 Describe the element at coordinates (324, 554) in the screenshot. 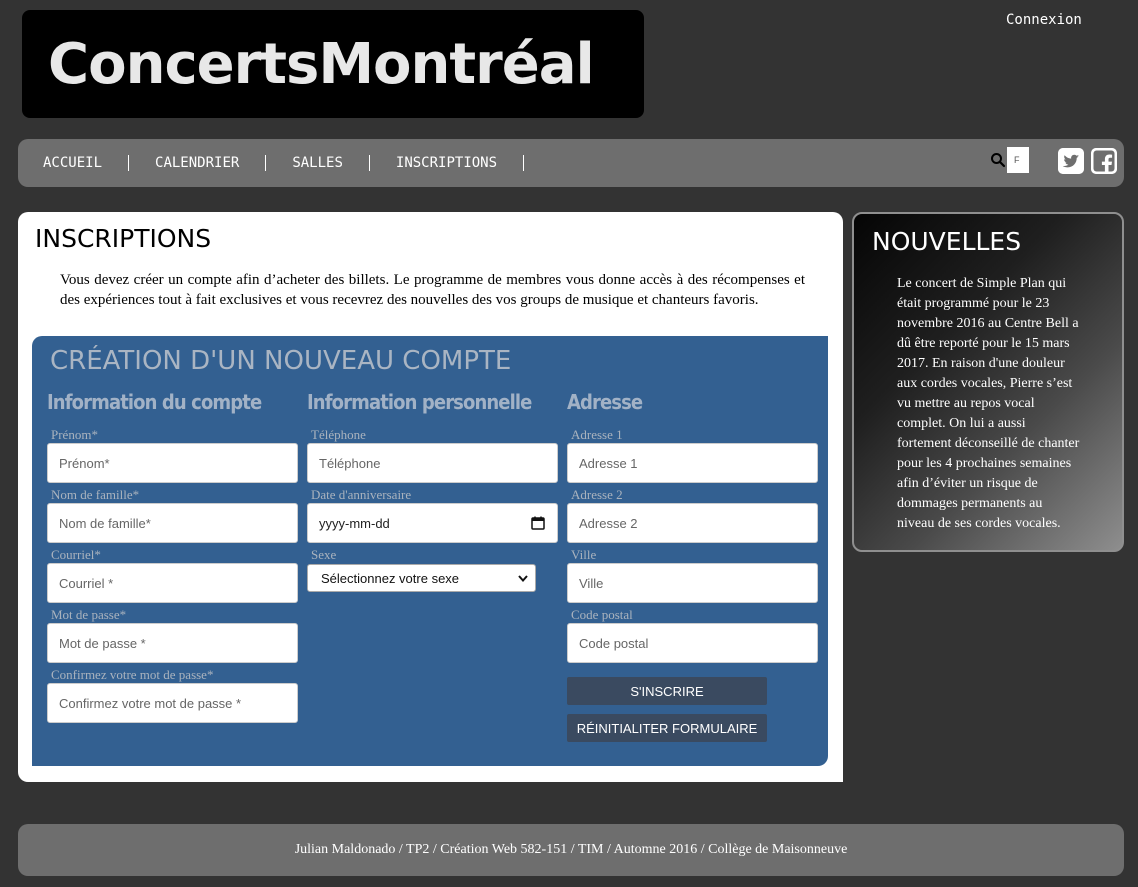

I see `field-label: Sexe` at that location.